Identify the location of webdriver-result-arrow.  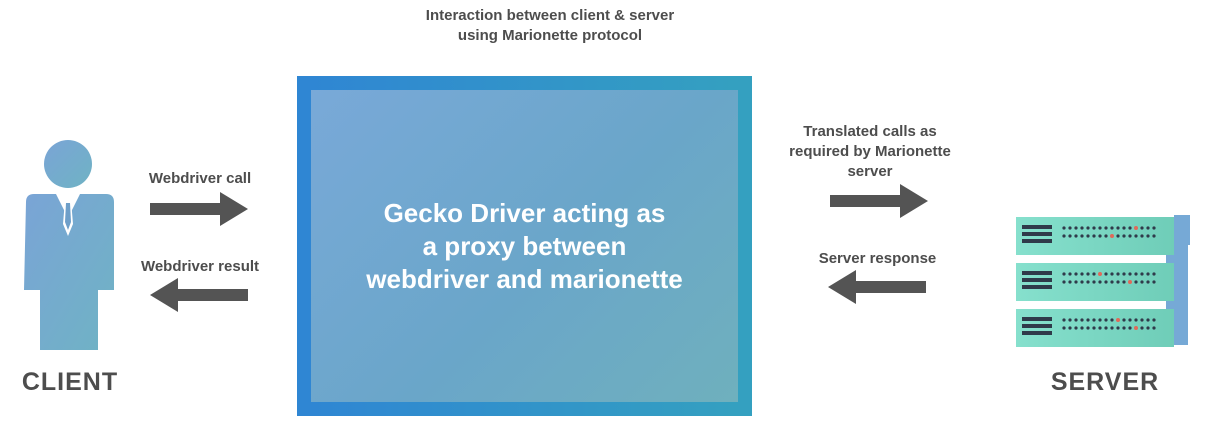
(199, 295).